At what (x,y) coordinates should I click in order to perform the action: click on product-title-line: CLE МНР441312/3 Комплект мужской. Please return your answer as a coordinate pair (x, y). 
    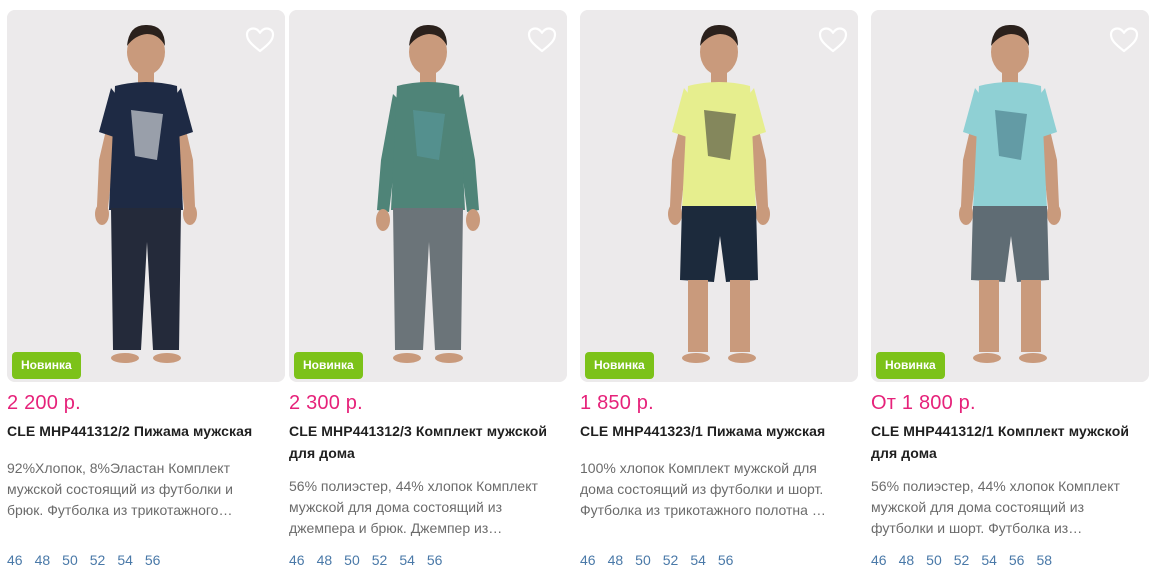
    Looking at the image, I should click on (428, 431).